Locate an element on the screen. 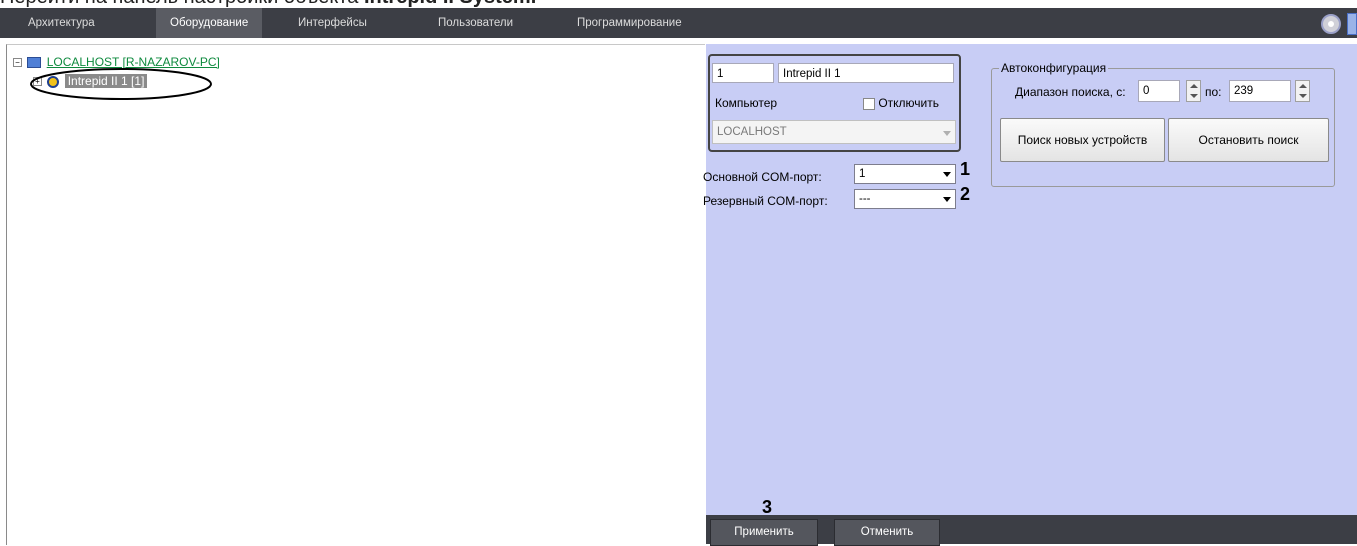  range-to-input: 239 is located at coordinates (1260, 91).